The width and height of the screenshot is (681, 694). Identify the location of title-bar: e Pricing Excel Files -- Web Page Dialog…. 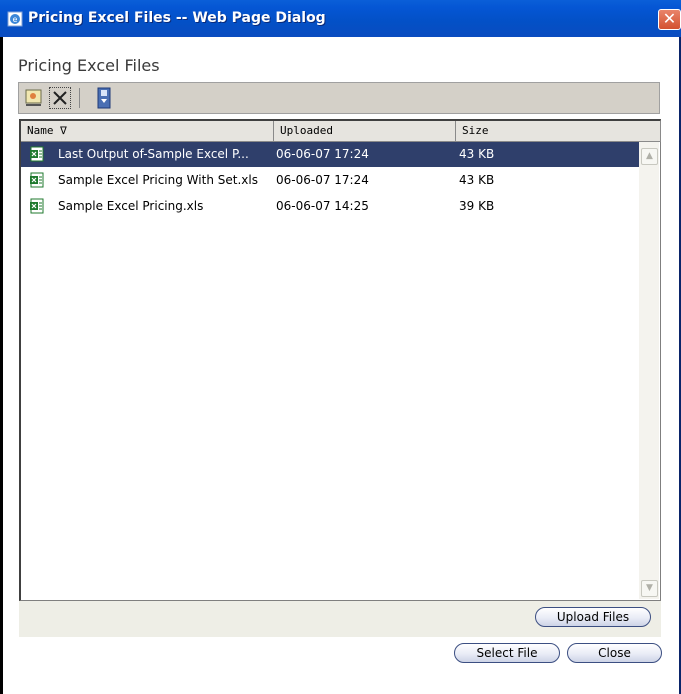
(340, 18).